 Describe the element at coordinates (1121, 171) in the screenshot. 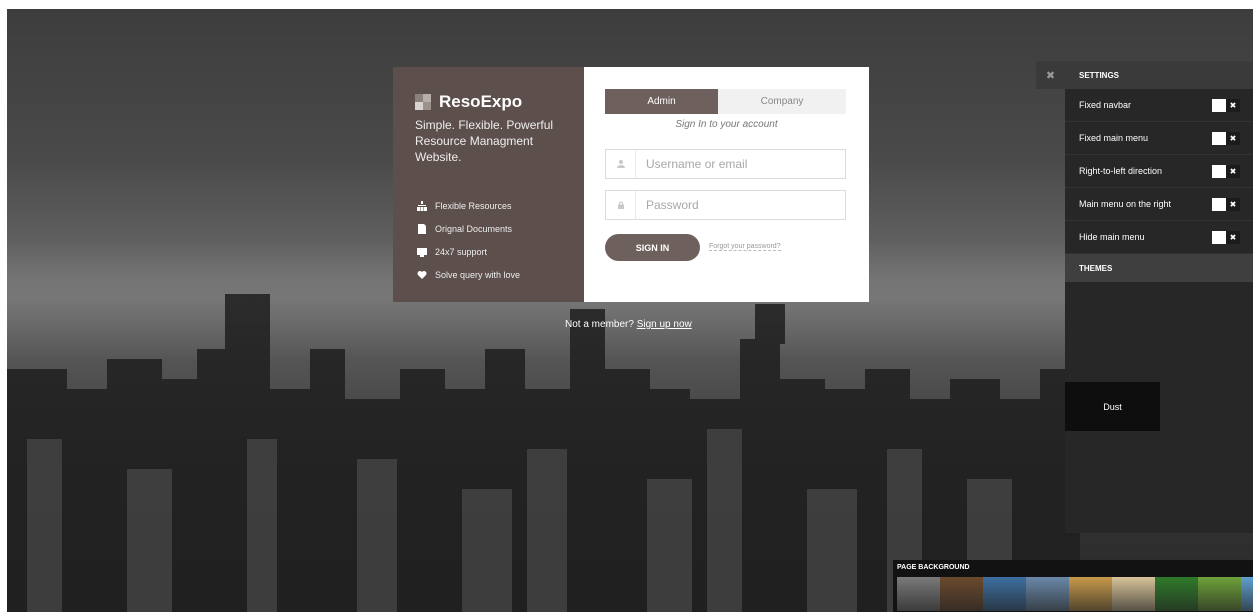

I see `setting-label: Right-to-left direction` at that location.